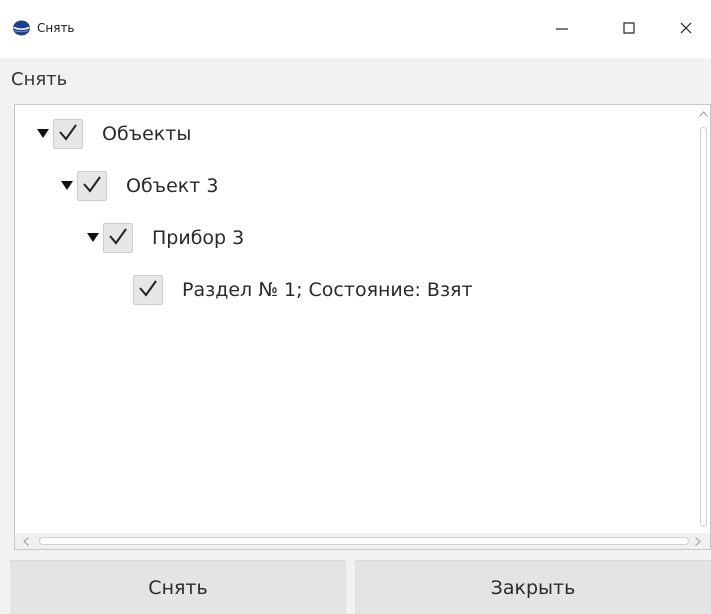  I want to click on tree-node-label: Объекты, so click(147, 134).